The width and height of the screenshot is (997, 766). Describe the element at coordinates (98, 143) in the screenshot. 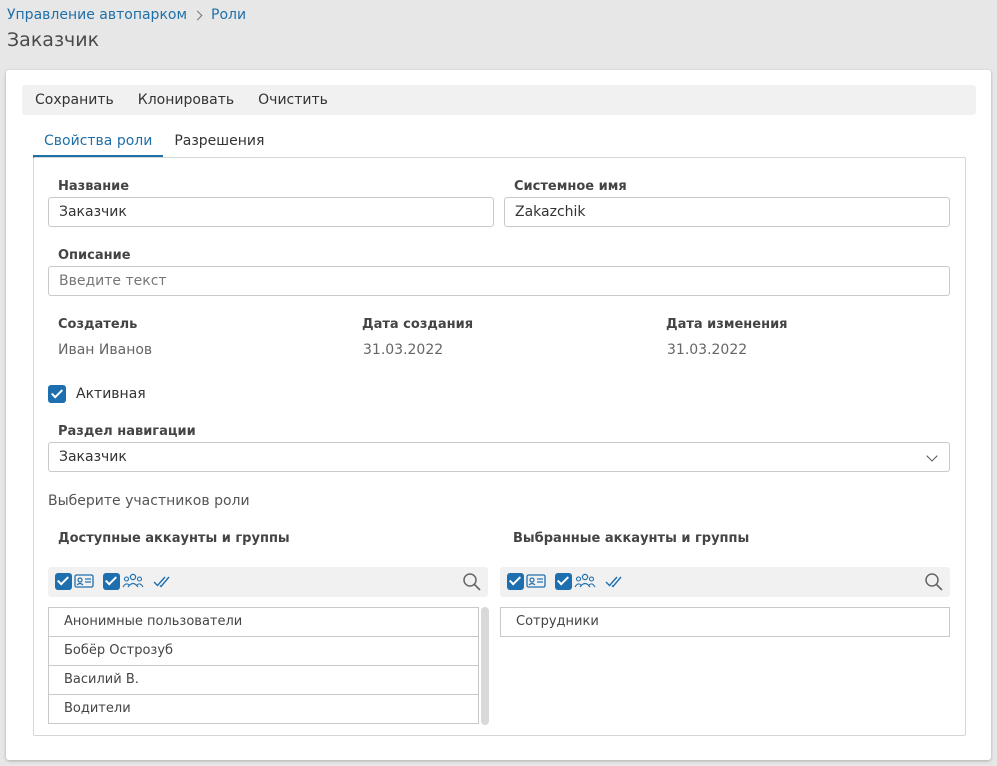

I see `tab-role-properties: Свойства роли` at that location.